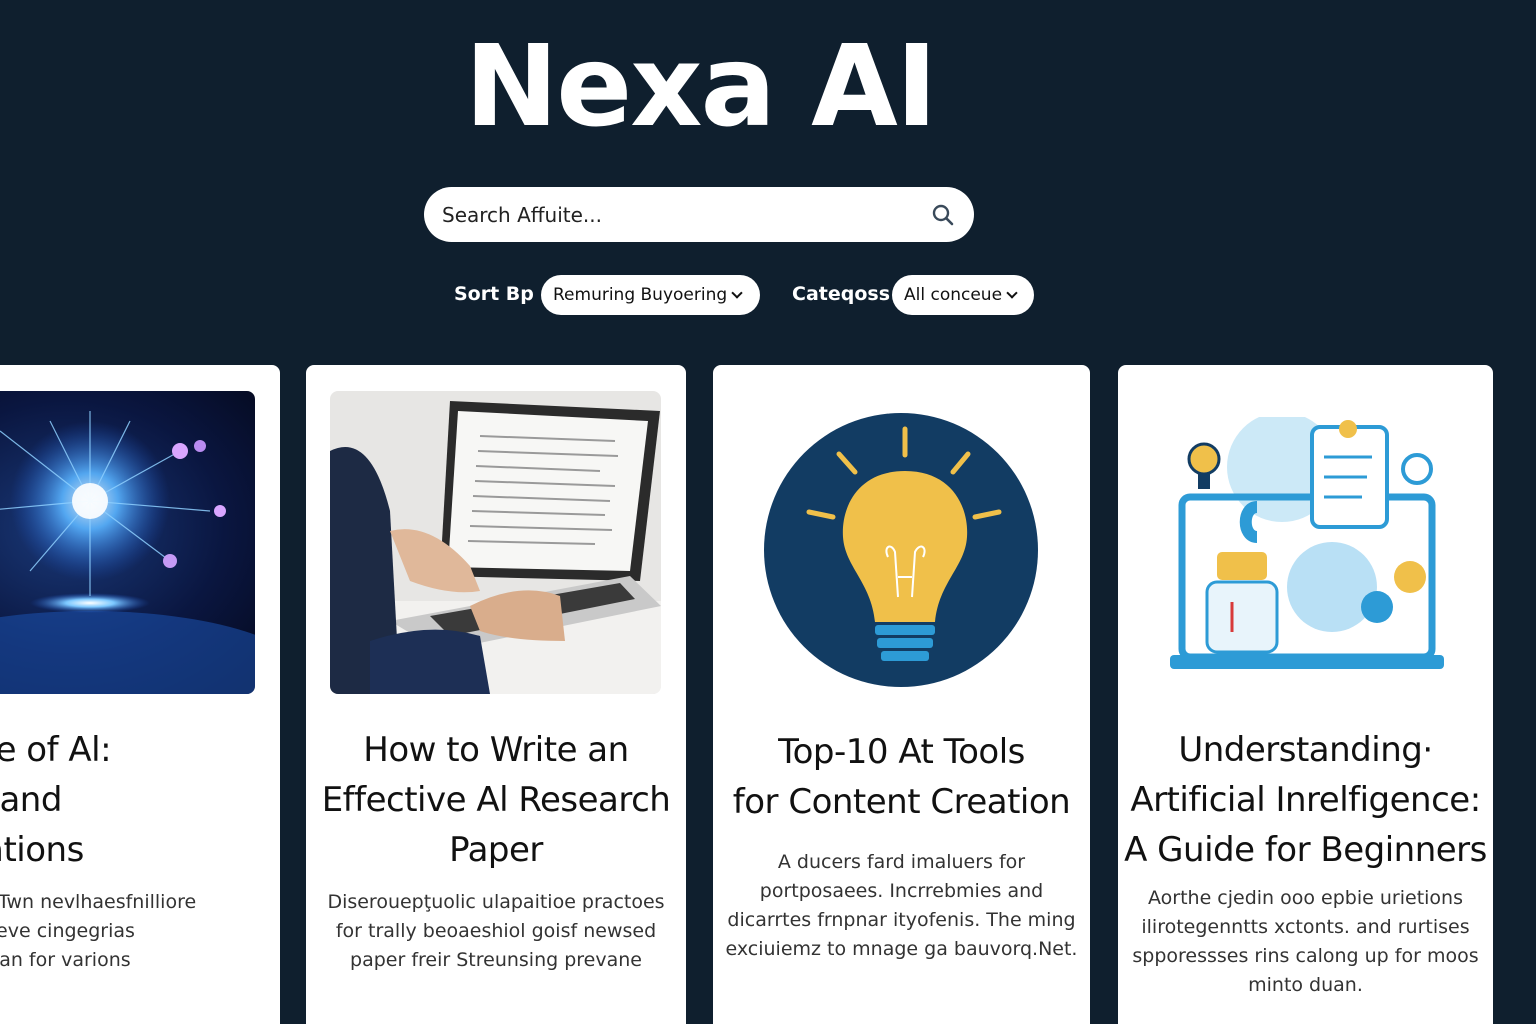 This screenshot has width=1536, height=1024. I want to click on sort-label: Sort Bp, so click(494, 294).